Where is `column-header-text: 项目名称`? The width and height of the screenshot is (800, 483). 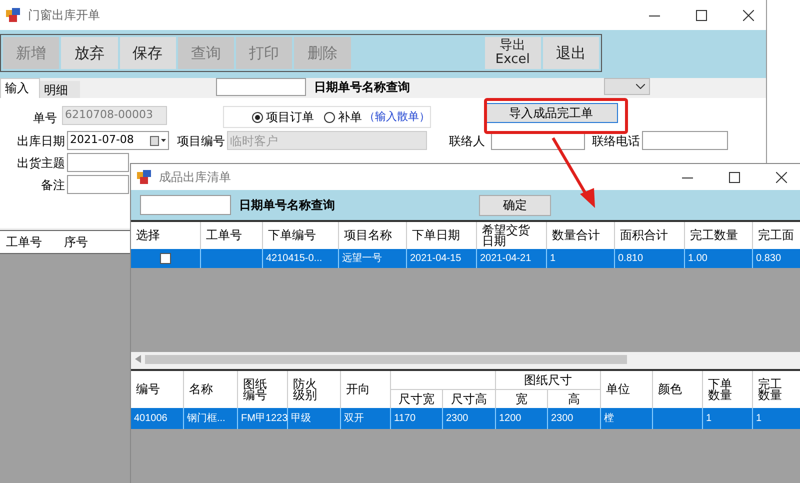 column-header-text: 项目名称 is located at coordinates (368, 235).